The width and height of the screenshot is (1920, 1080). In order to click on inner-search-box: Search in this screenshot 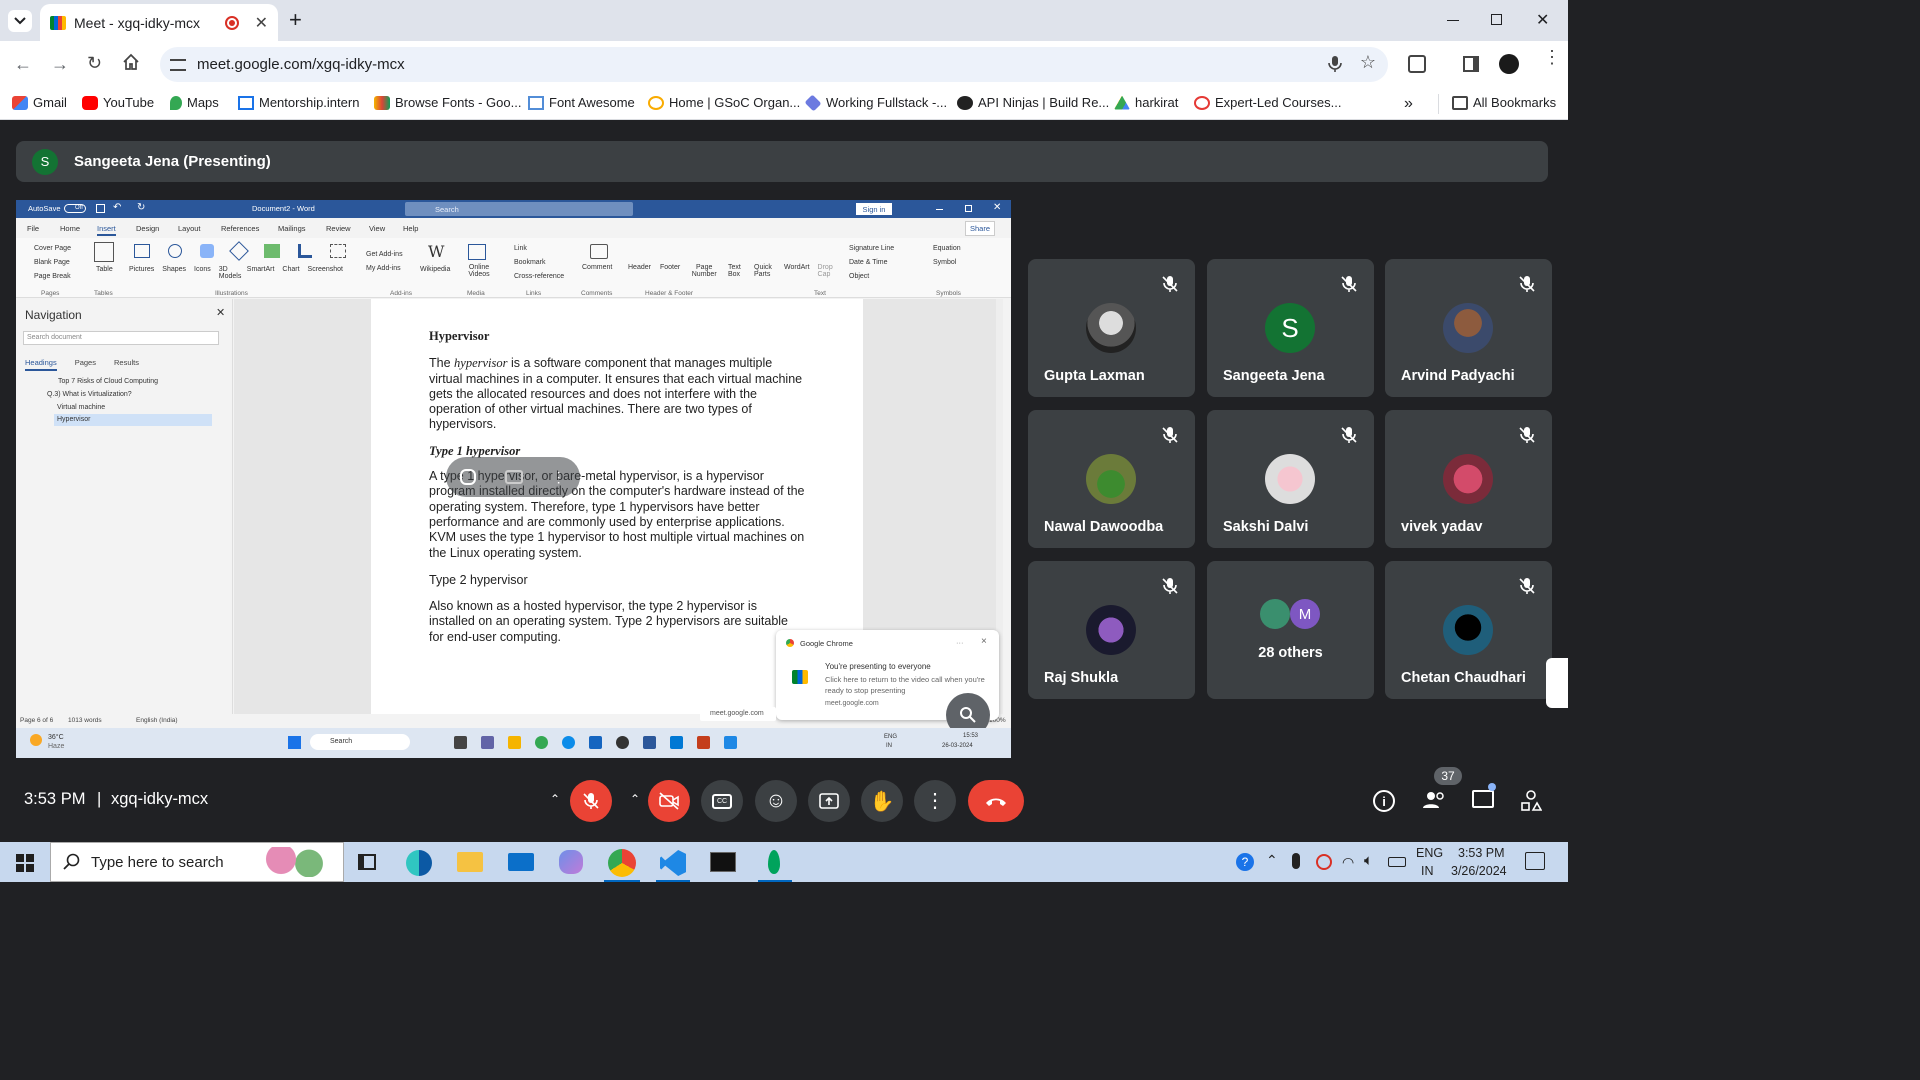, I will do `click(360, 742)`.